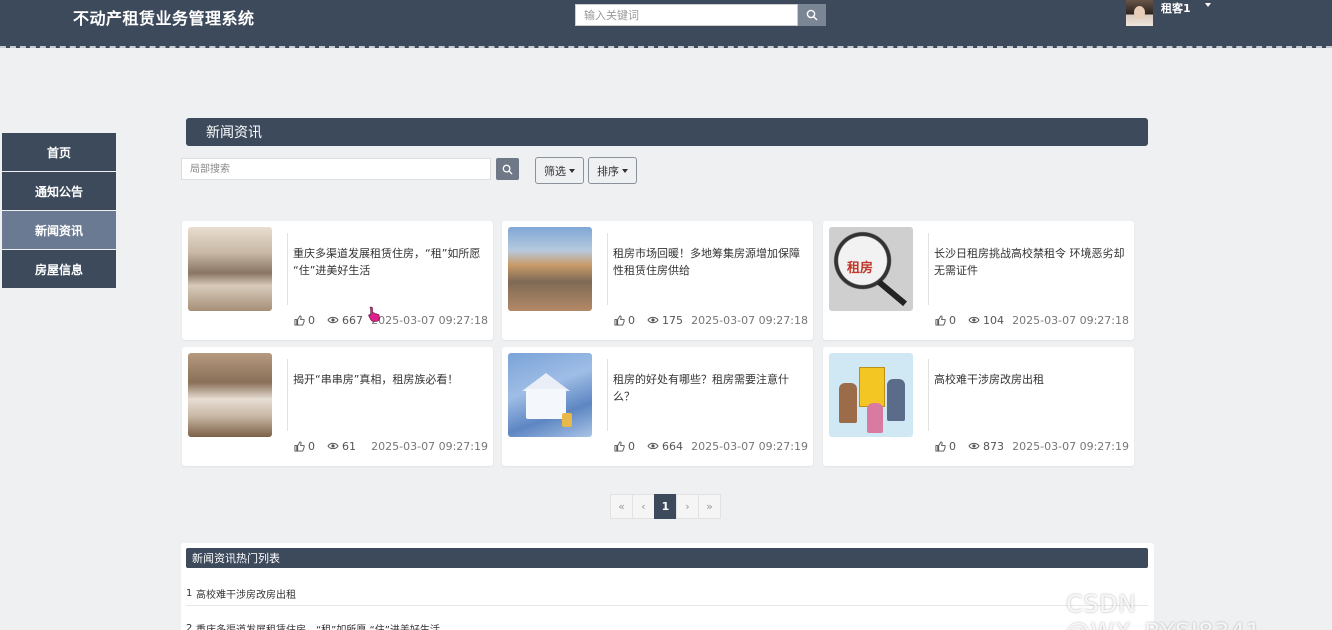  I want to click on page-next-button: ›, so click(687, 506).